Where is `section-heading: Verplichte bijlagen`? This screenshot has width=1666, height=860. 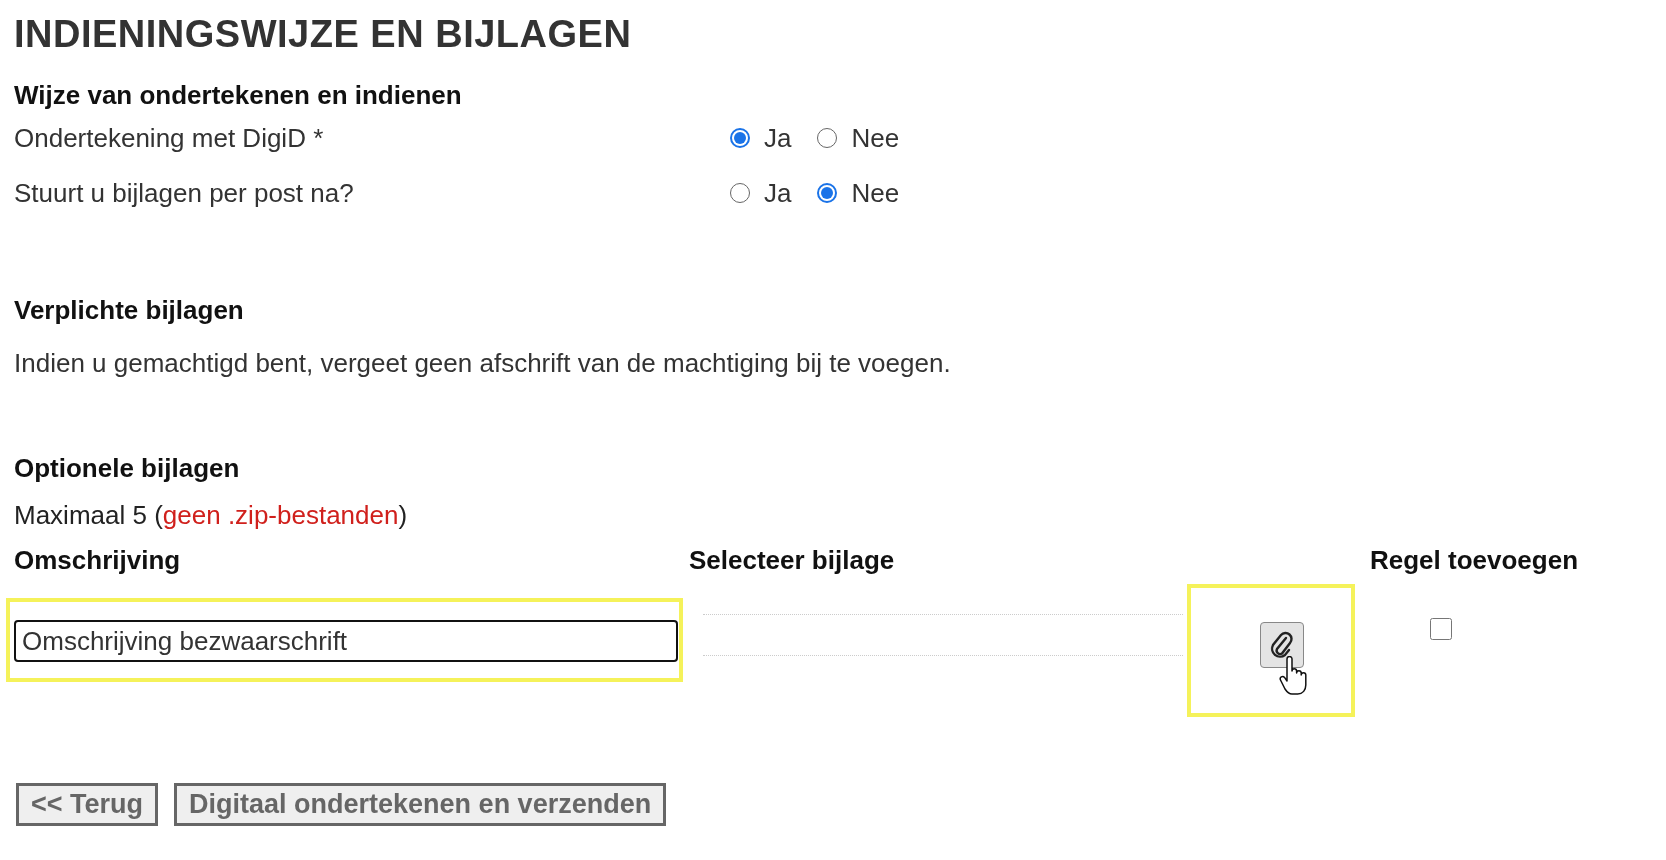 section-heading: Verplichte bijlagen is located at coordinates (129, 311).